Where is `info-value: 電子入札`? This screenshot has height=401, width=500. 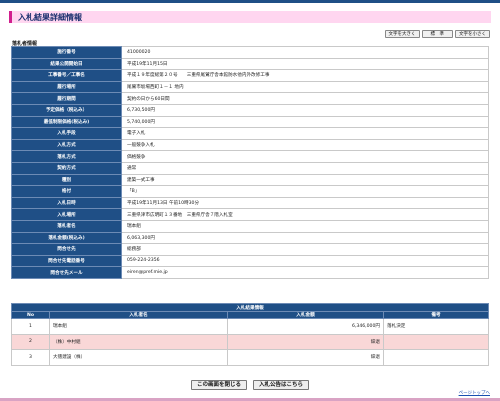 info-value: 電子入札 is located at coordinates (305, 133).